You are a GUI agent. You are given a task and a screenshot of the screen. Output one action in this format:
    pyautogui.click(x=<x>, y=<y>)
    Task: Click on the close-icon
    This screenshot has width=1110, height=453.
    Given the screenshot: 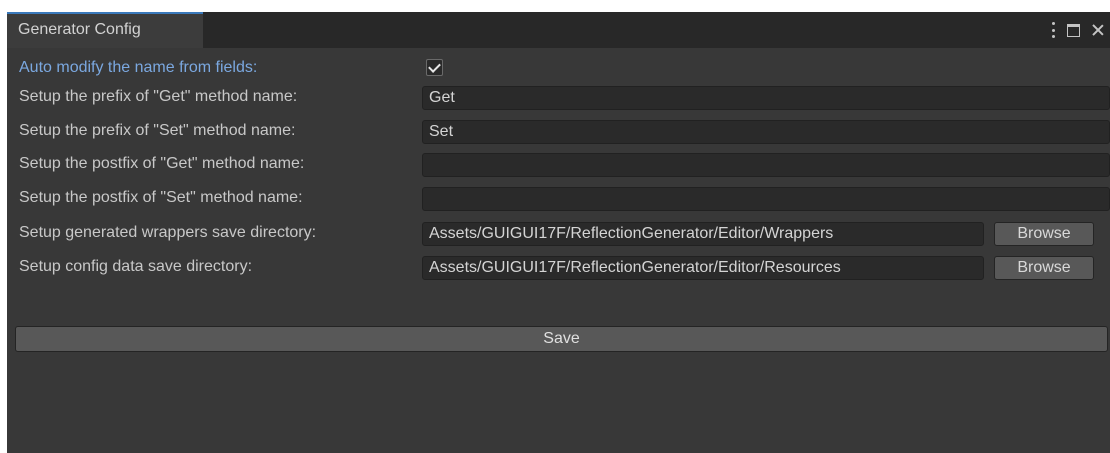 What is the action you would take?
    pyautogui.click(x=1098, y=30)
    